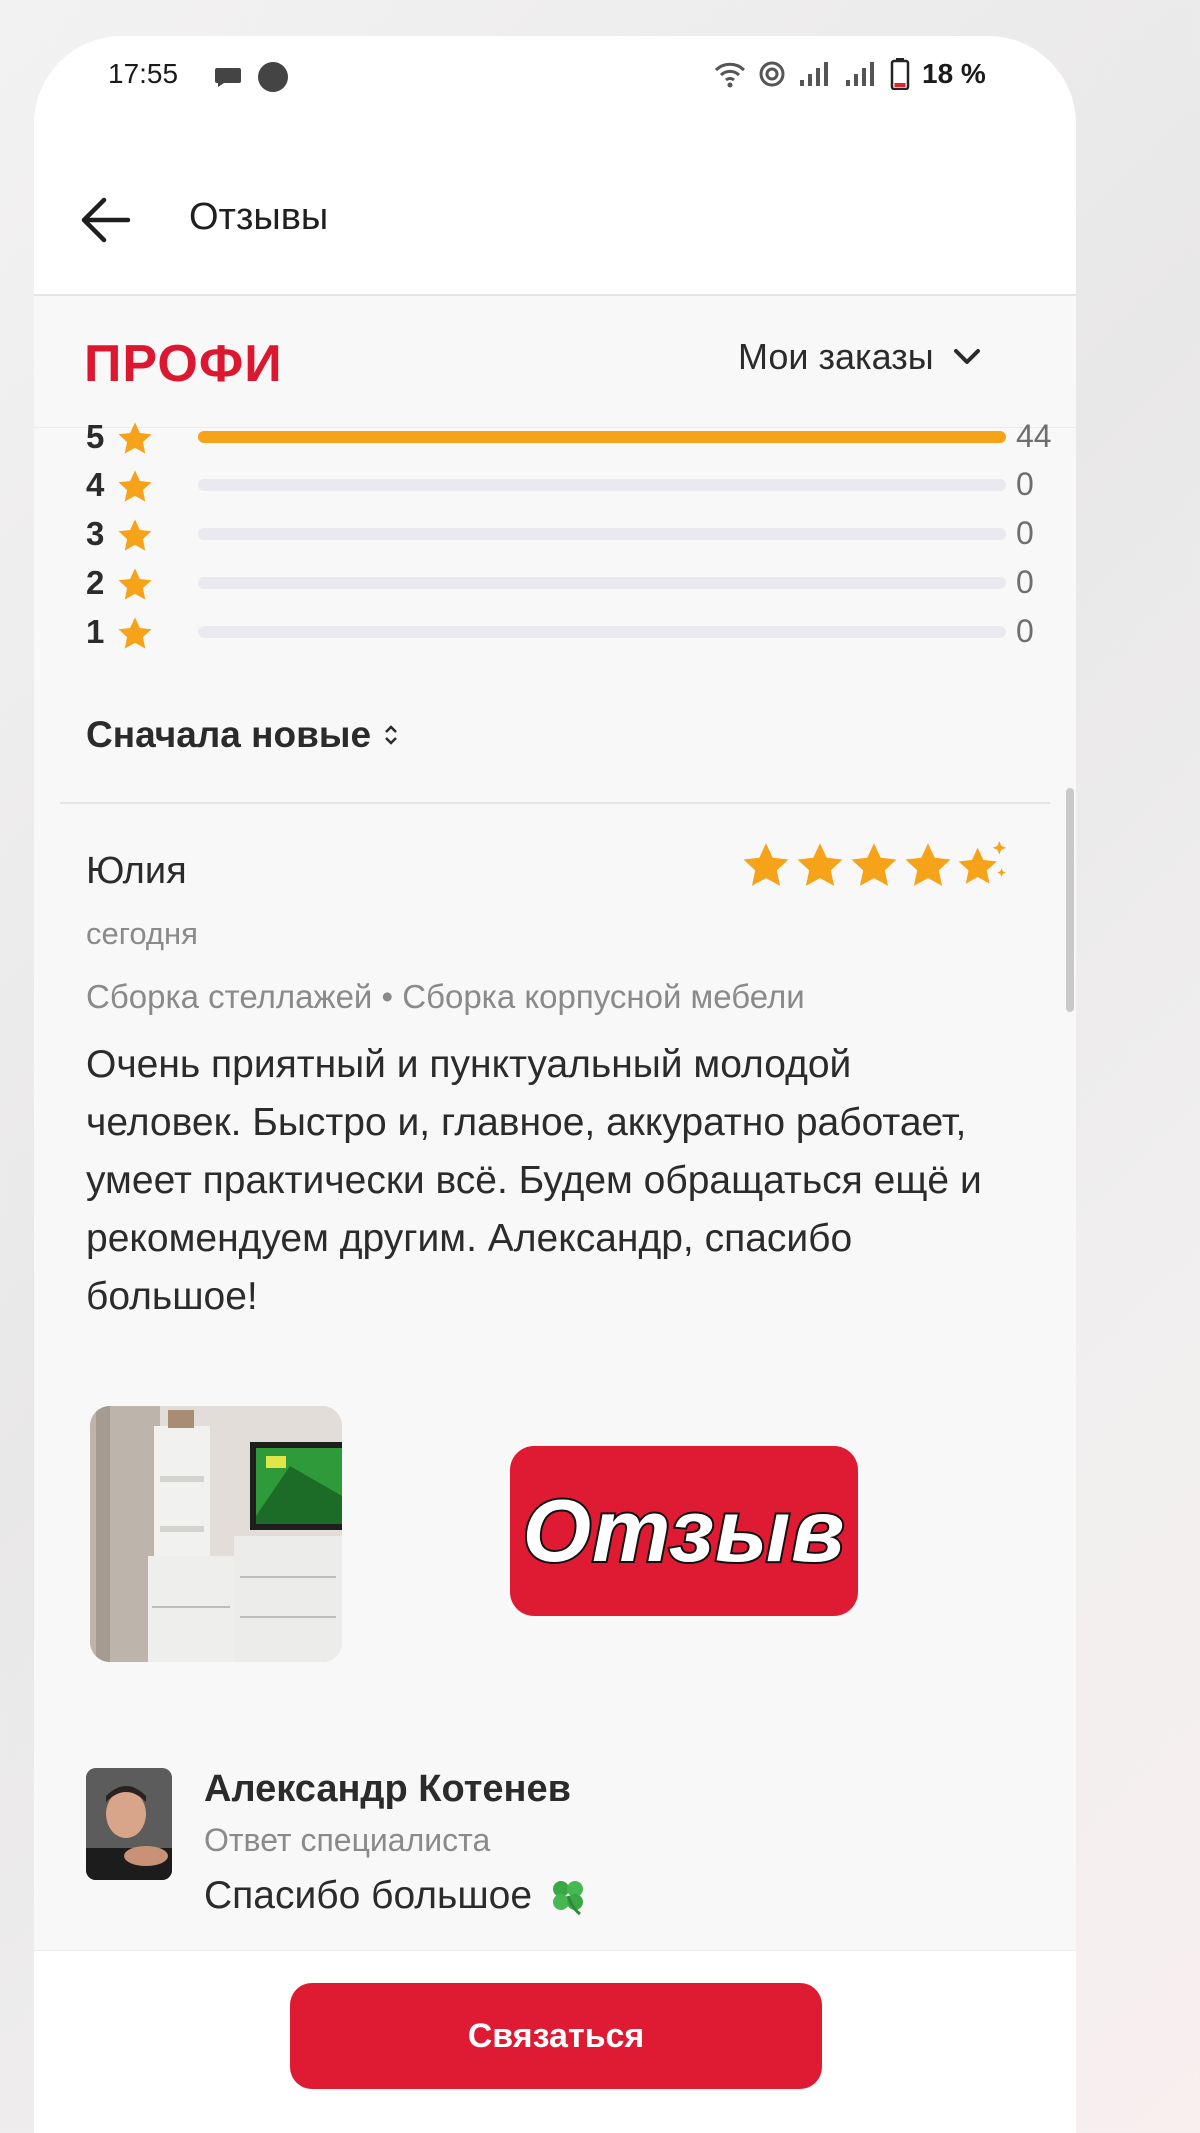  What do you see at coordinates (836, 356) in the screenshot?
I see `my-orders-label: Мои заказы` at bounding box center [836, 356].